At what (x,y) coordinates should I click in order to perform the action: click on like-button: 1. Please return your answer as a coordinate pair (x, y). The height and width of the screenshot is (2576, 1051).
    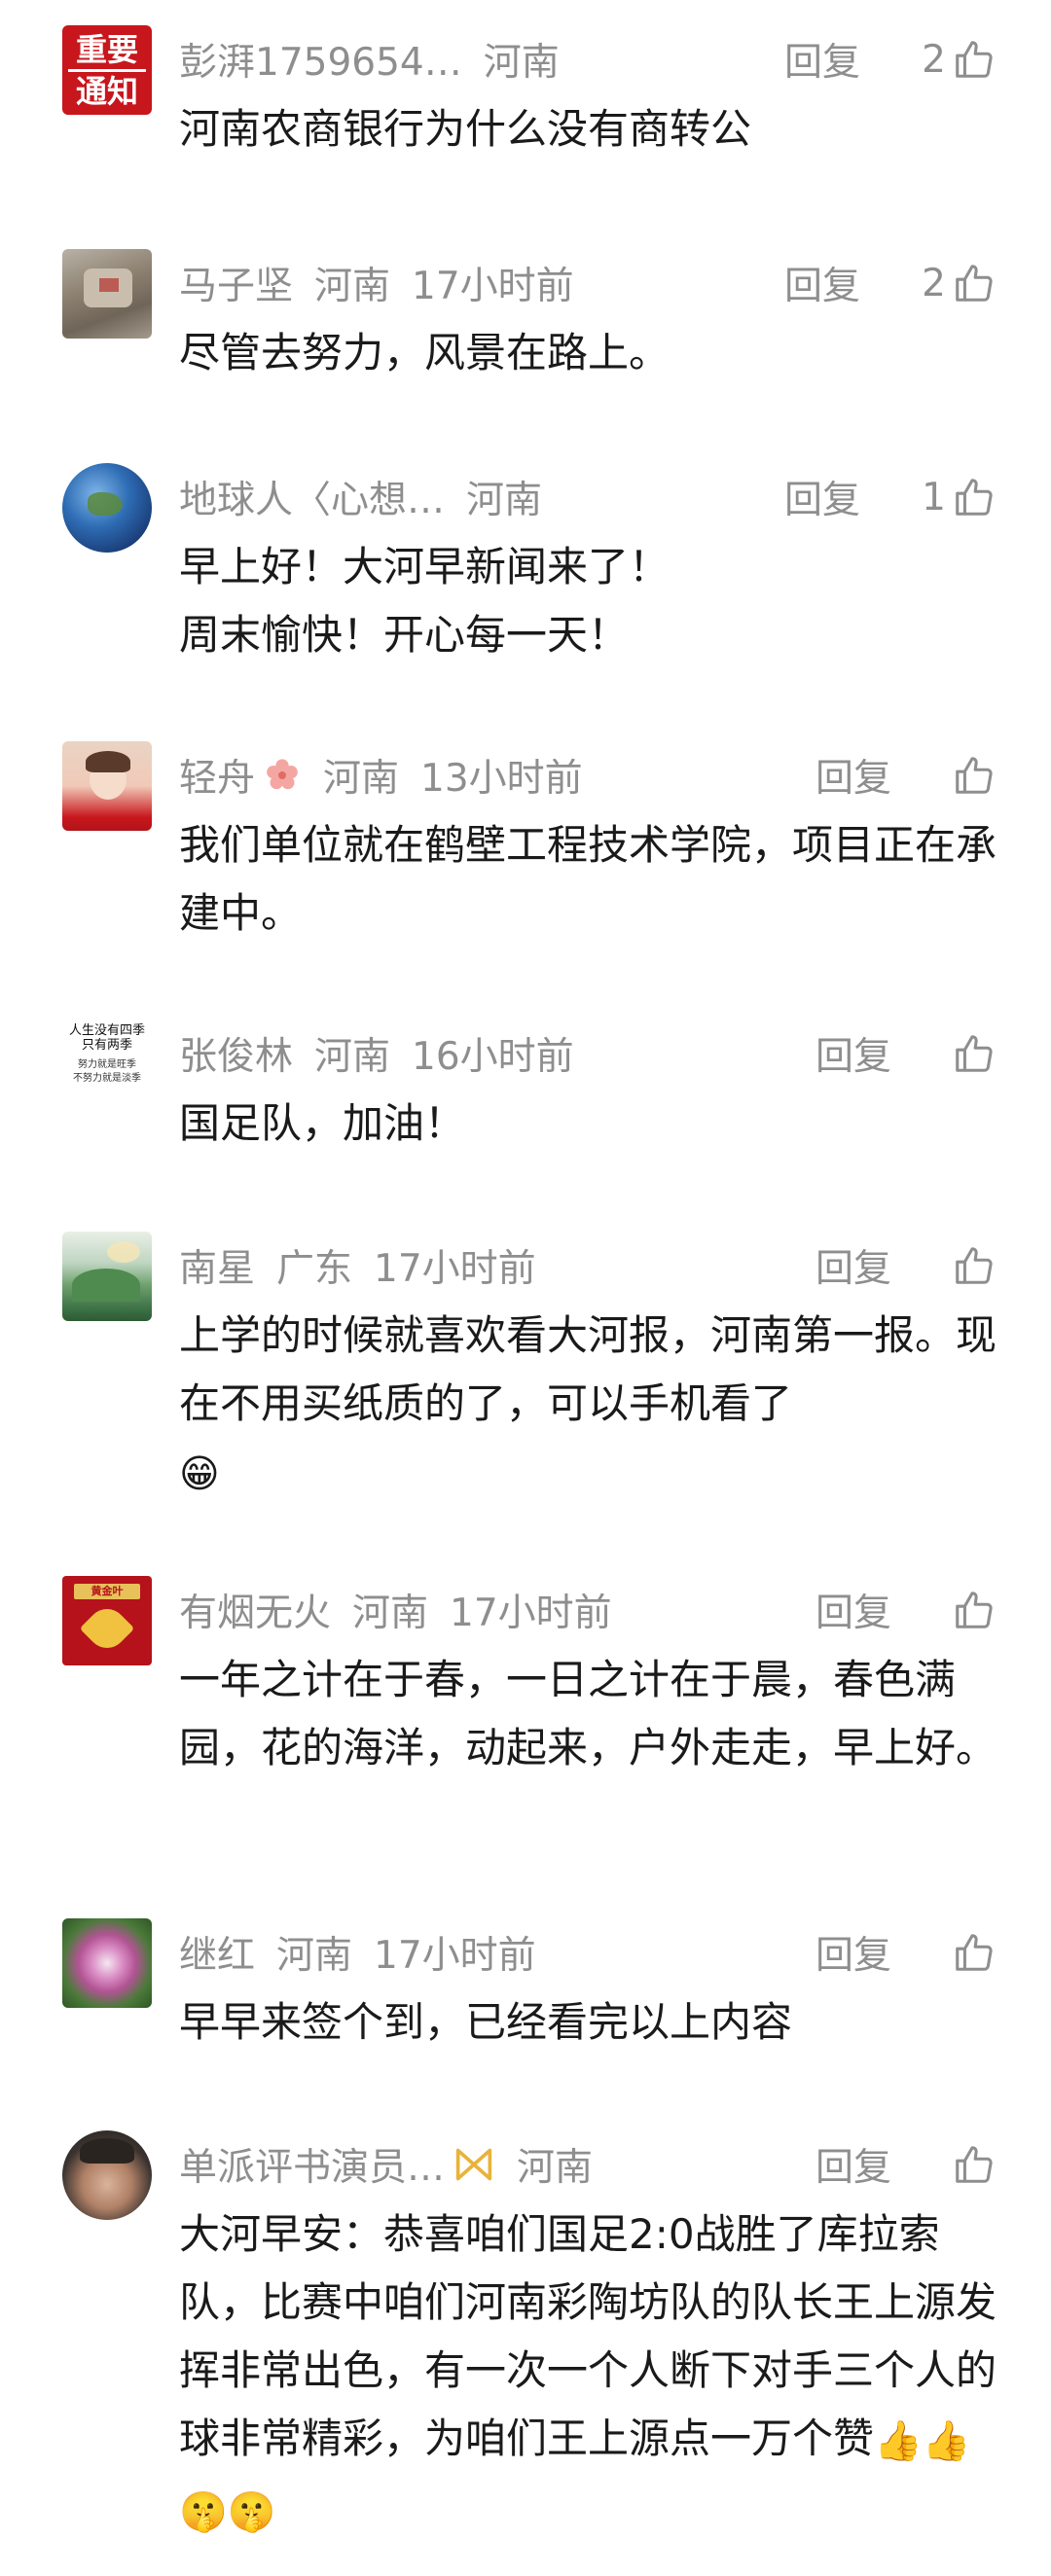
    Looking at the image, I should click on (959, 497).